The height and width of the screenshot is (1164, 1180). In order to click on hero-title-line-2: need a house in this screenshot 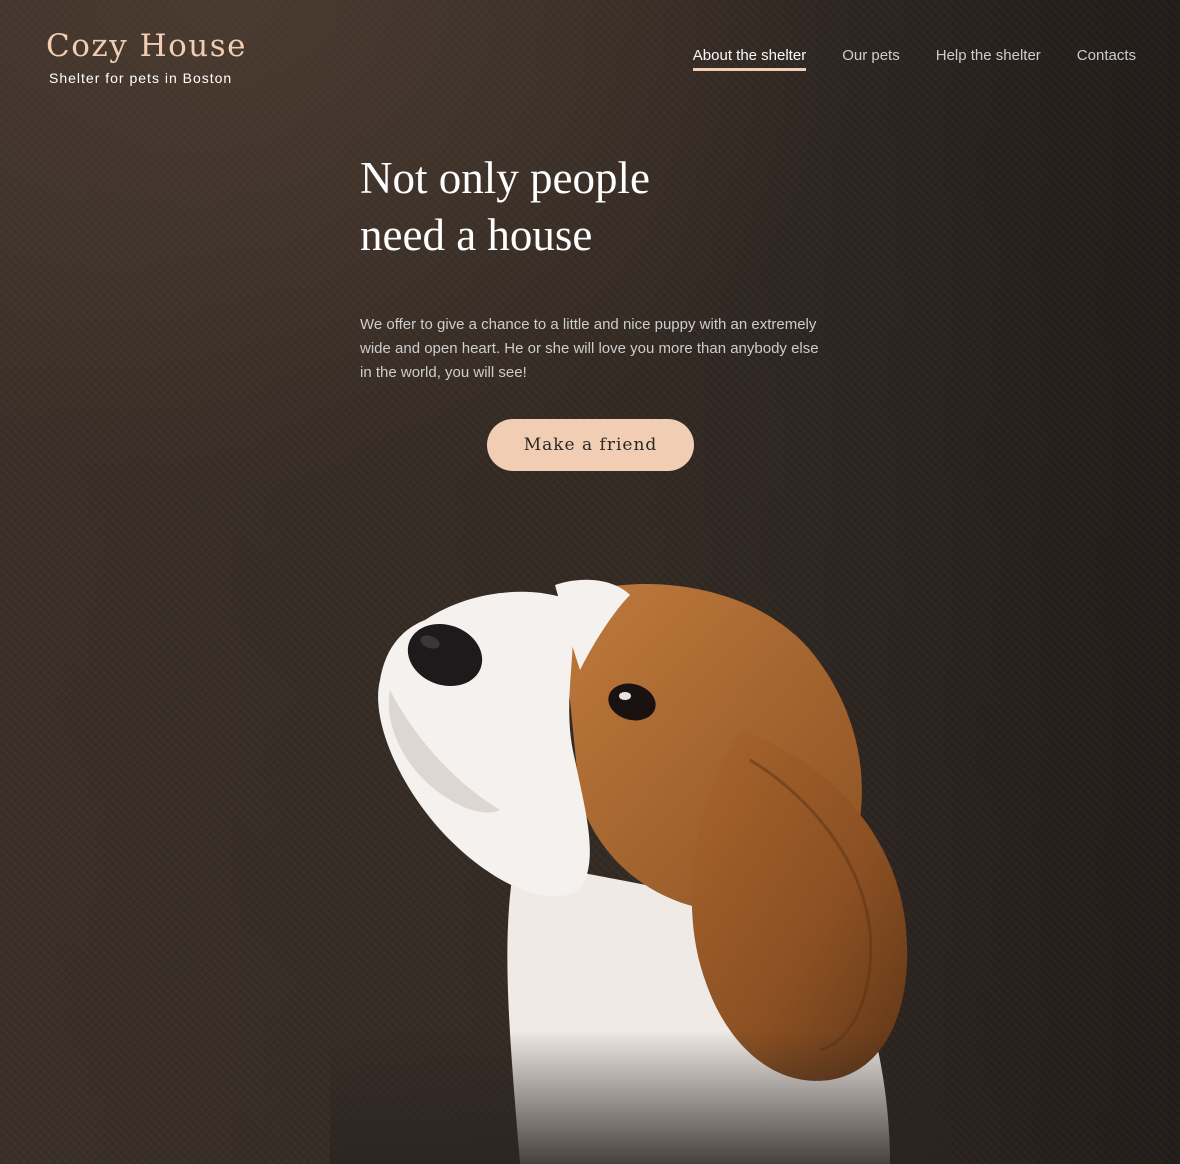, I will do `click(476, 235)`.